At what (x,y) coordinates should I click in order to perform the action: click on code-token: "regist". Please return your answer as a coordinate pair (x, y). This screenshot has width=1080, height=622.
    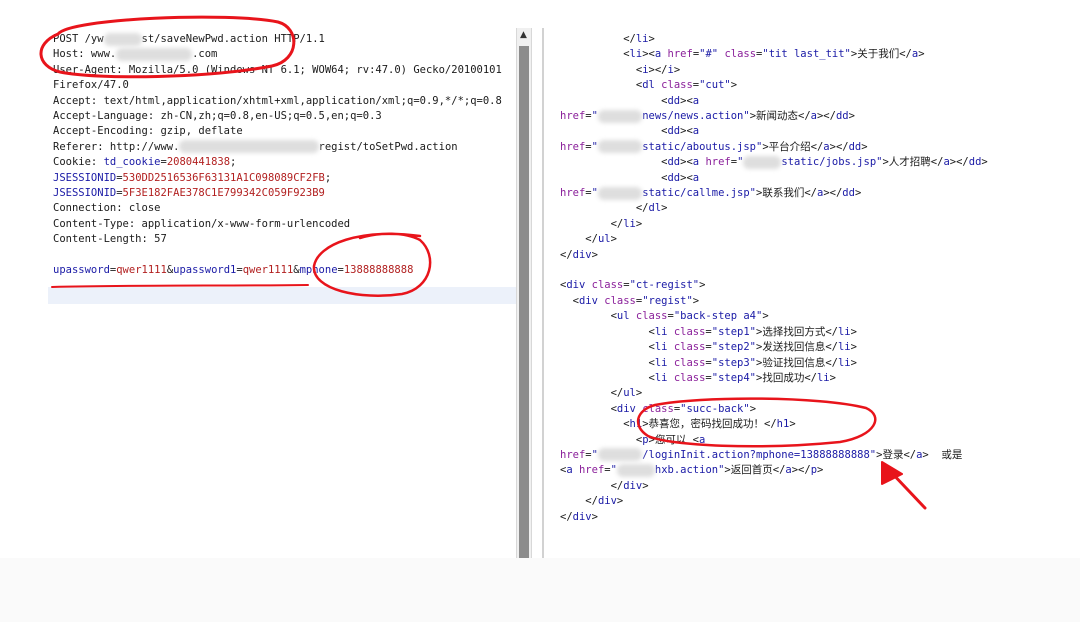
    Looking at the image, I should click on (667, 300).